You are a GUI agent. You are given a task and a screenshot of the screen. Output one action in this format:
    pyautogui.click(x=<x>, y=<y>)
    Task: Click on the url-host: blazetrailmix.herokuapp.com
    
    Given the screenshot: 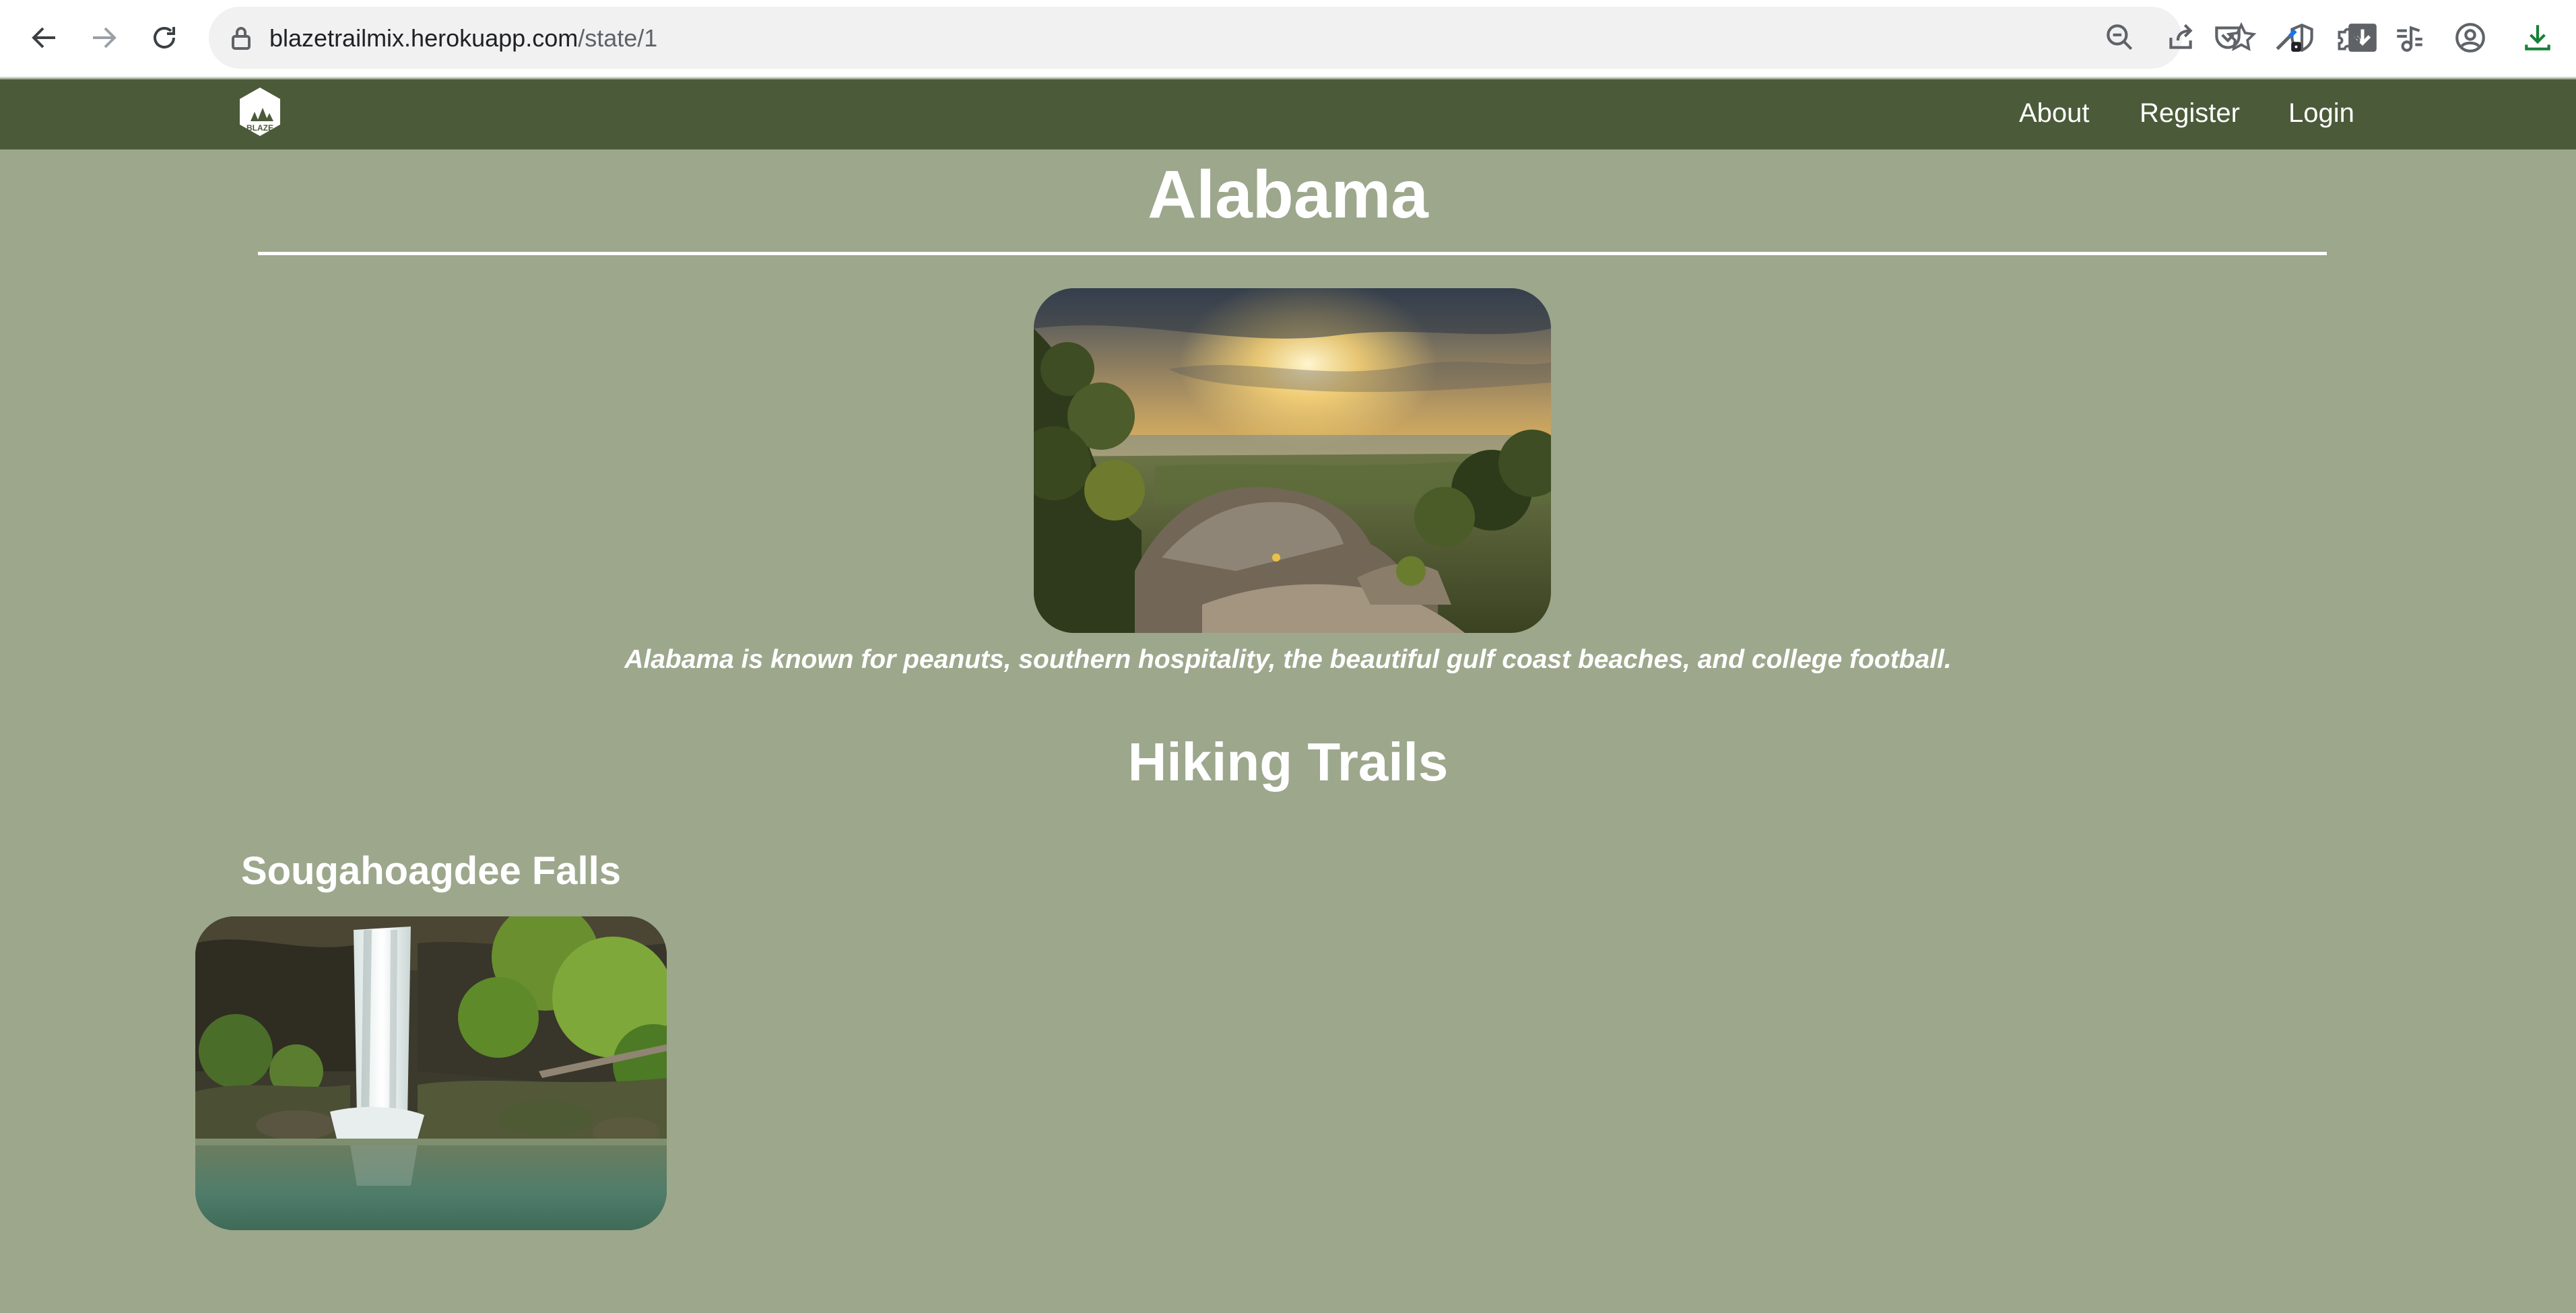 What is the action you would take?
    pyautogui.click(x=424, y=38)
    